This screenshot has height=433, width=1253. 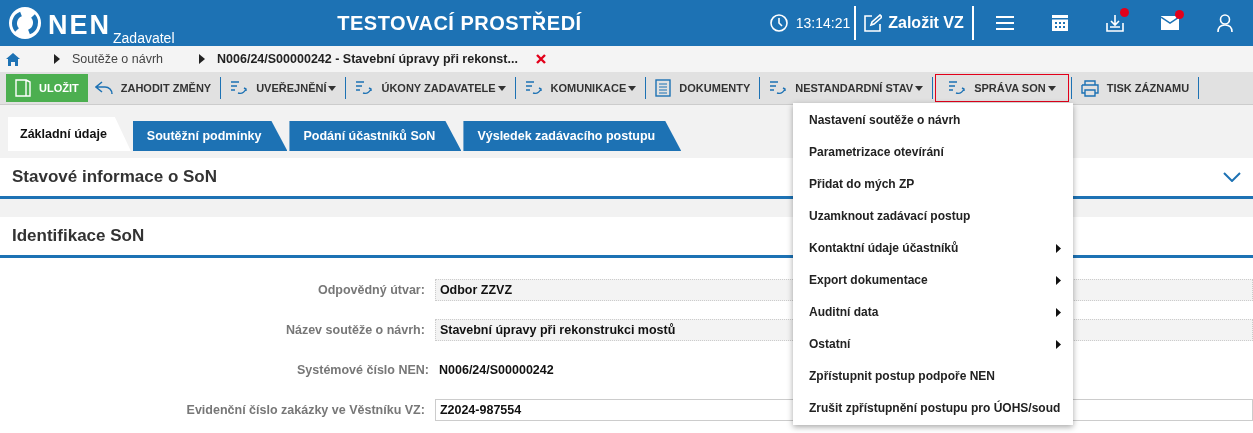 What do you see at coordinates (460, 23) in the screenshot?
I see `environment-title: TESTOVACÍ PROSTŘEDÍ` at bounding box center [460, 23].